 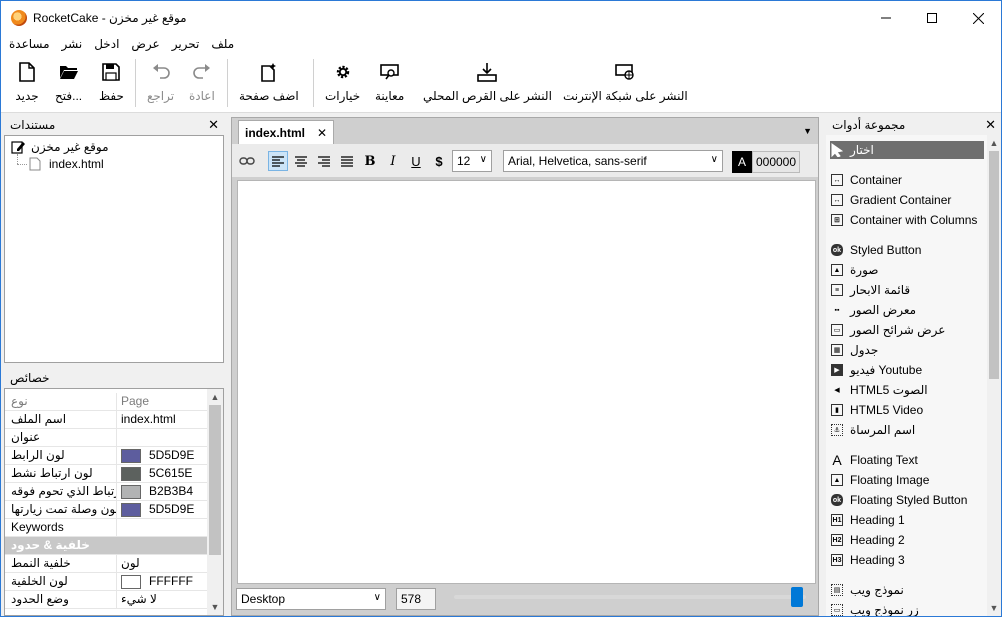 I want to click on close-button, so click(x=978, y=18).